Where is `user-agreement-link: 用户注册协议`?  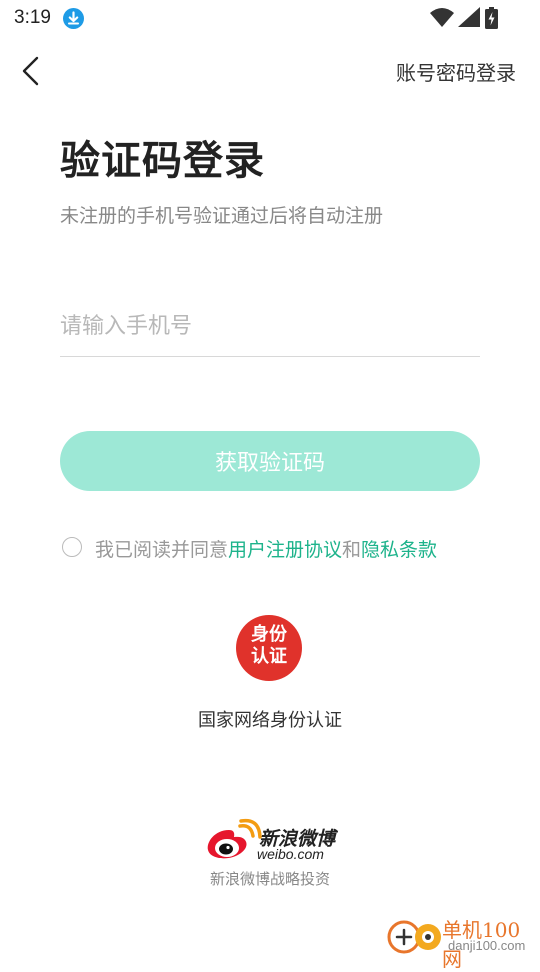
user-agreement-link: 用户注册协议 is located at coordinates (285, 550).